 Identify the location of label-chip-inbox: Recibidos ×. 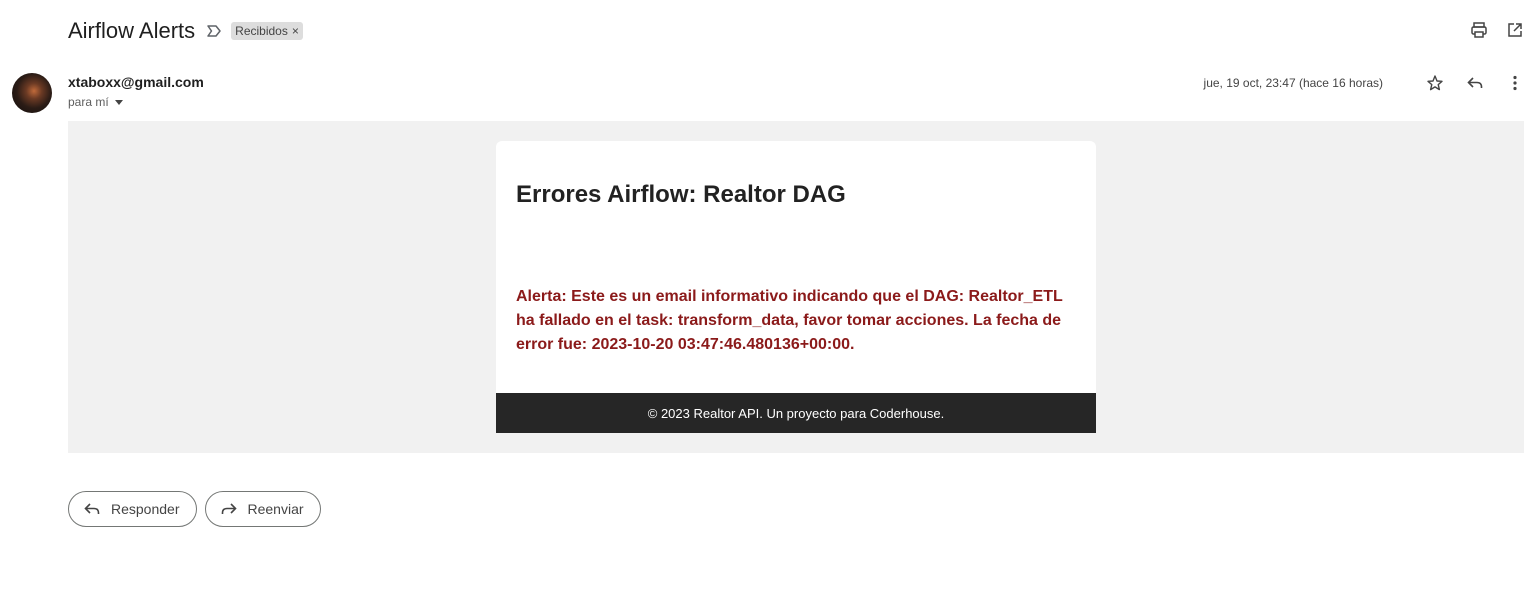
(267, 31).